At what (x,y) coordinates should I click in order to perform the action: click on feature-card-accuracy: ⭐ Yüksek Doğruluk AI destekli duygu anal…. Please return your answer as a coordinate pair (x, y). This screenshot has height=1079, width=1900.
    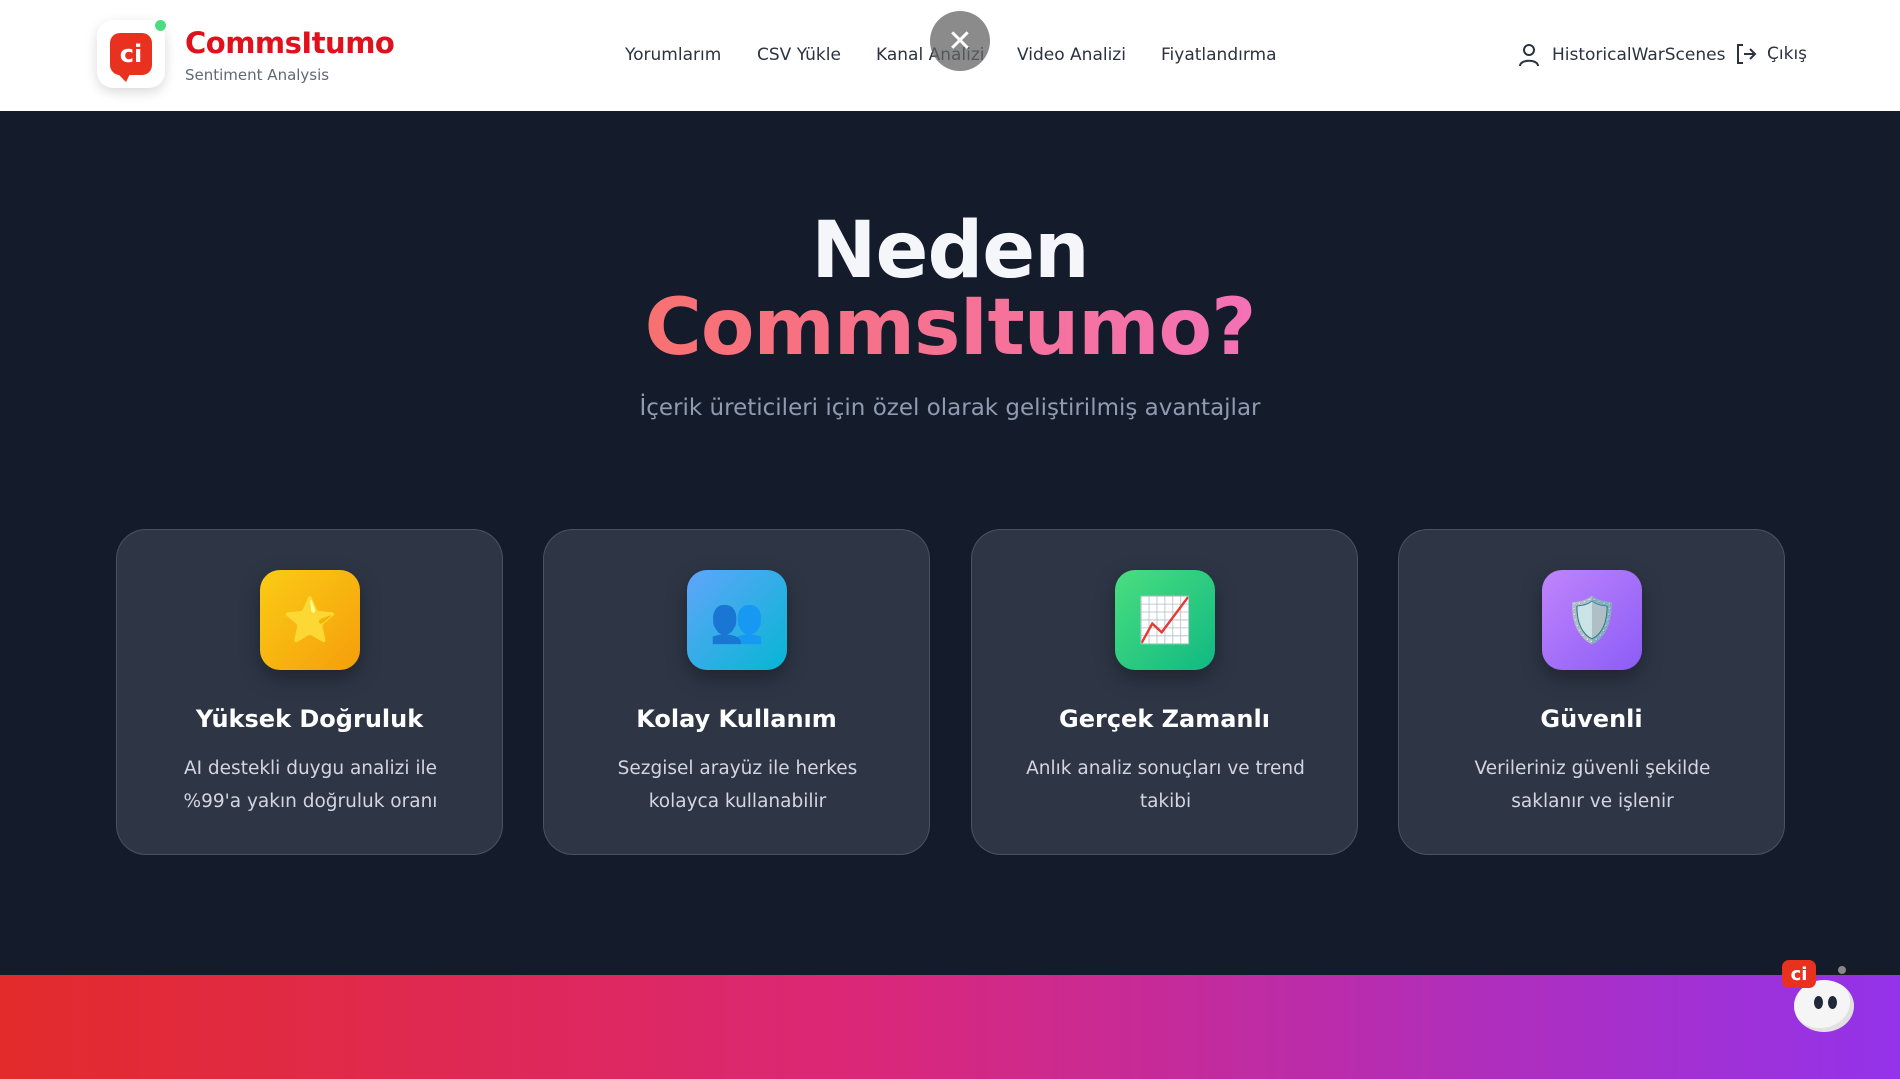
    Looking at the image, I should click on (309, 692).